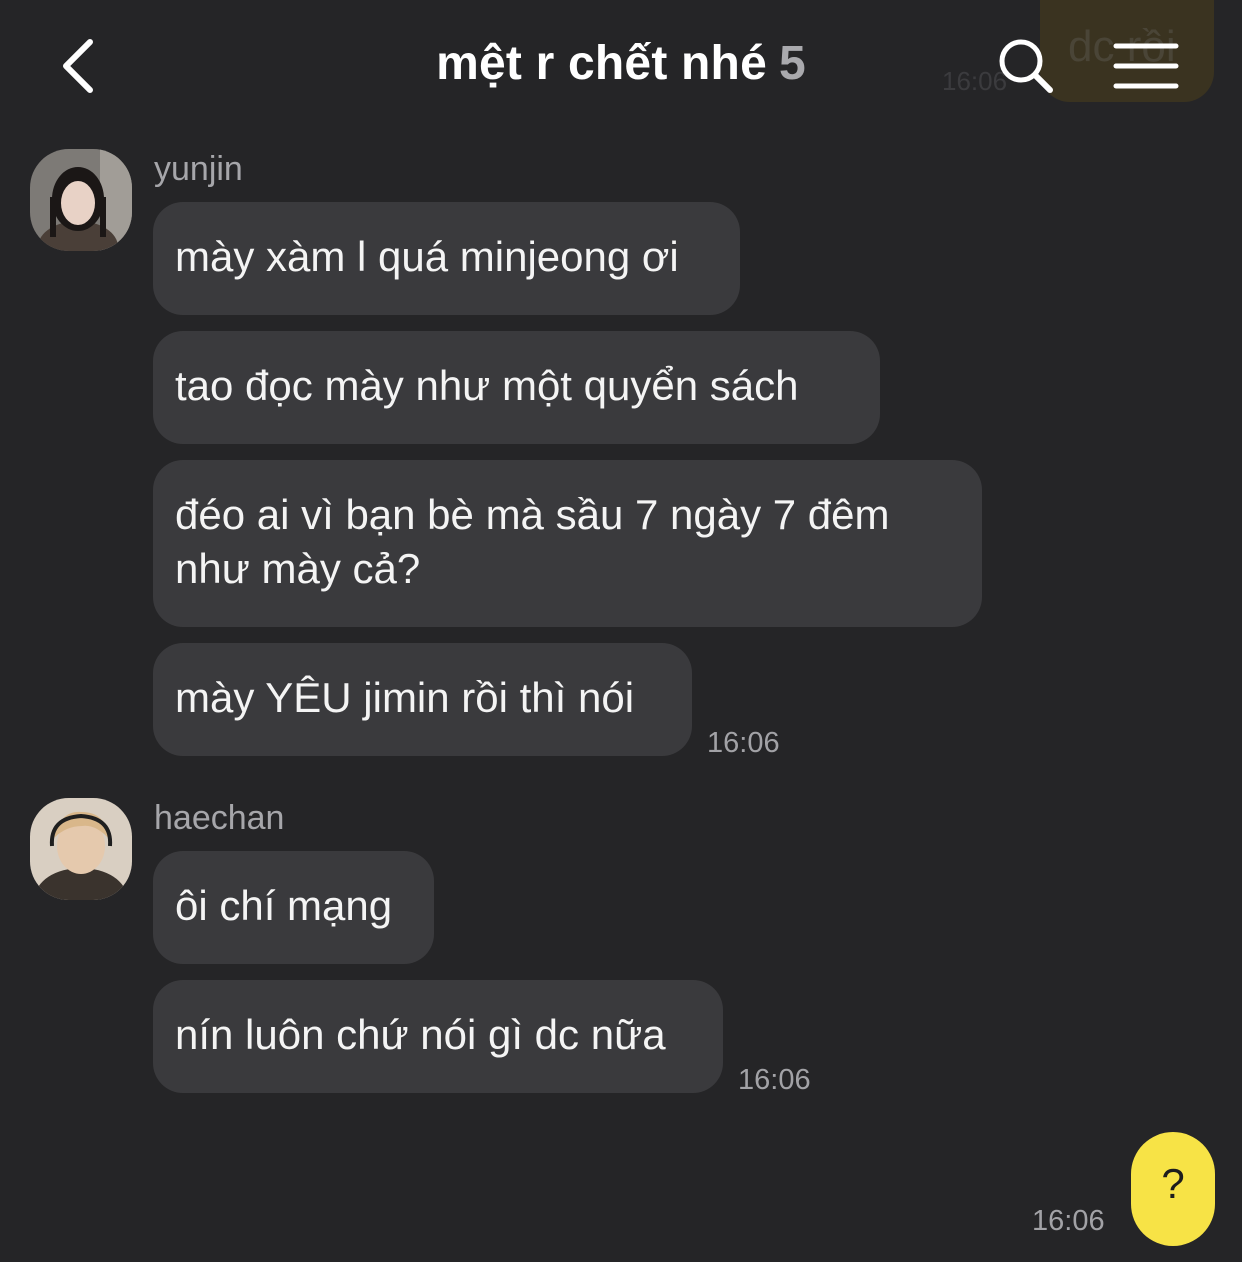 Image resolution: width=1242 pixels, height=1262 pixels. I want to click on chat-name: mệt r chết nhé, so click(601, 63).